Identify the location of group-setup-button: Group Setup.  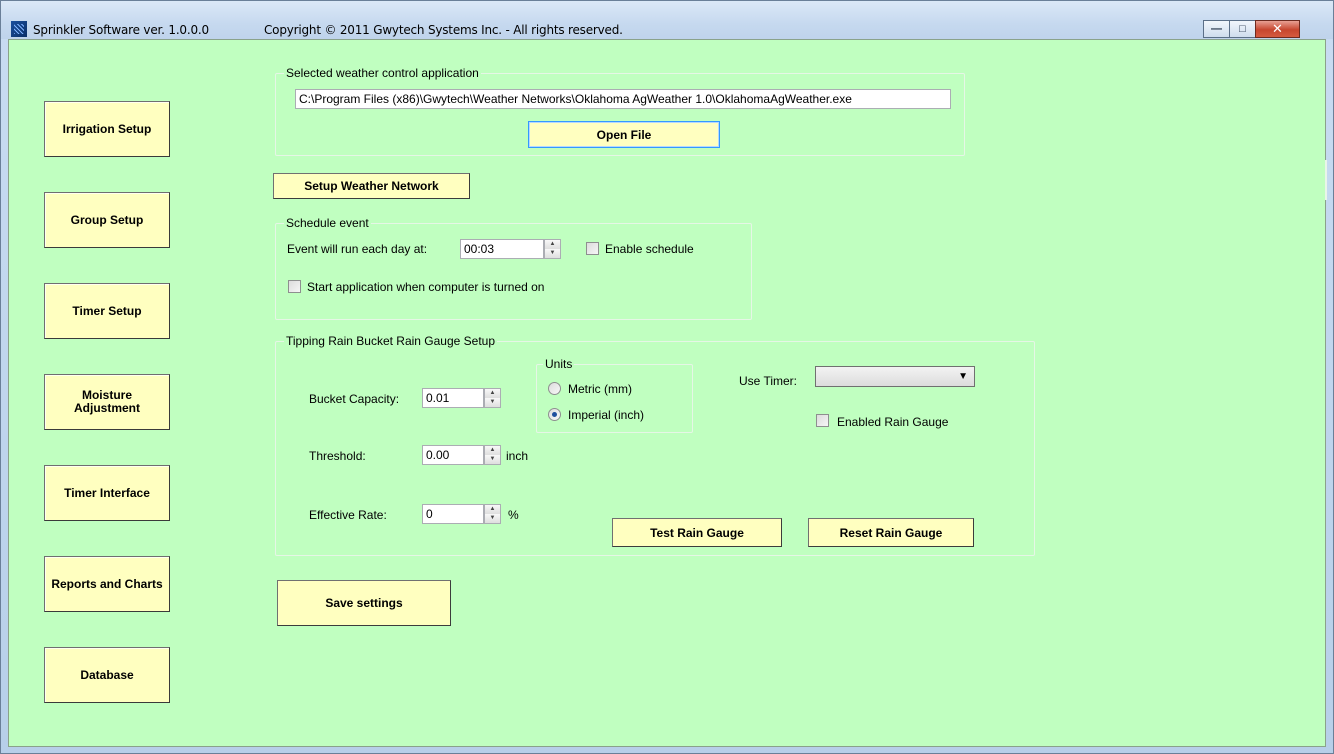
(107, 220).